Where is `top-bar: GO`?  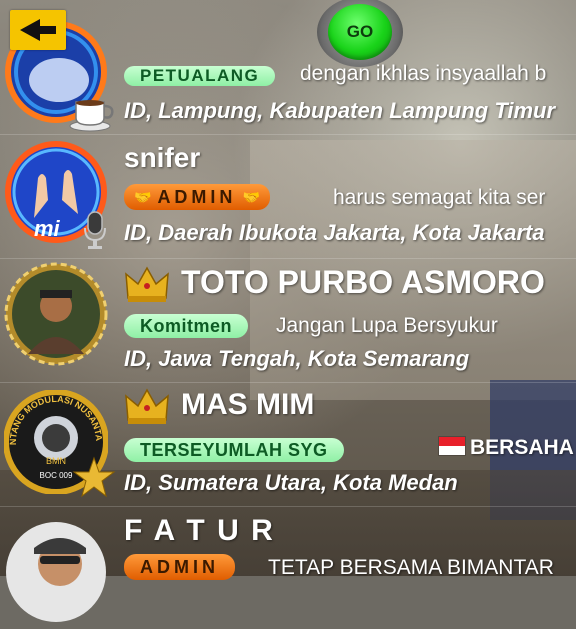 top-bar: GO is located at coordinates (288, 38).